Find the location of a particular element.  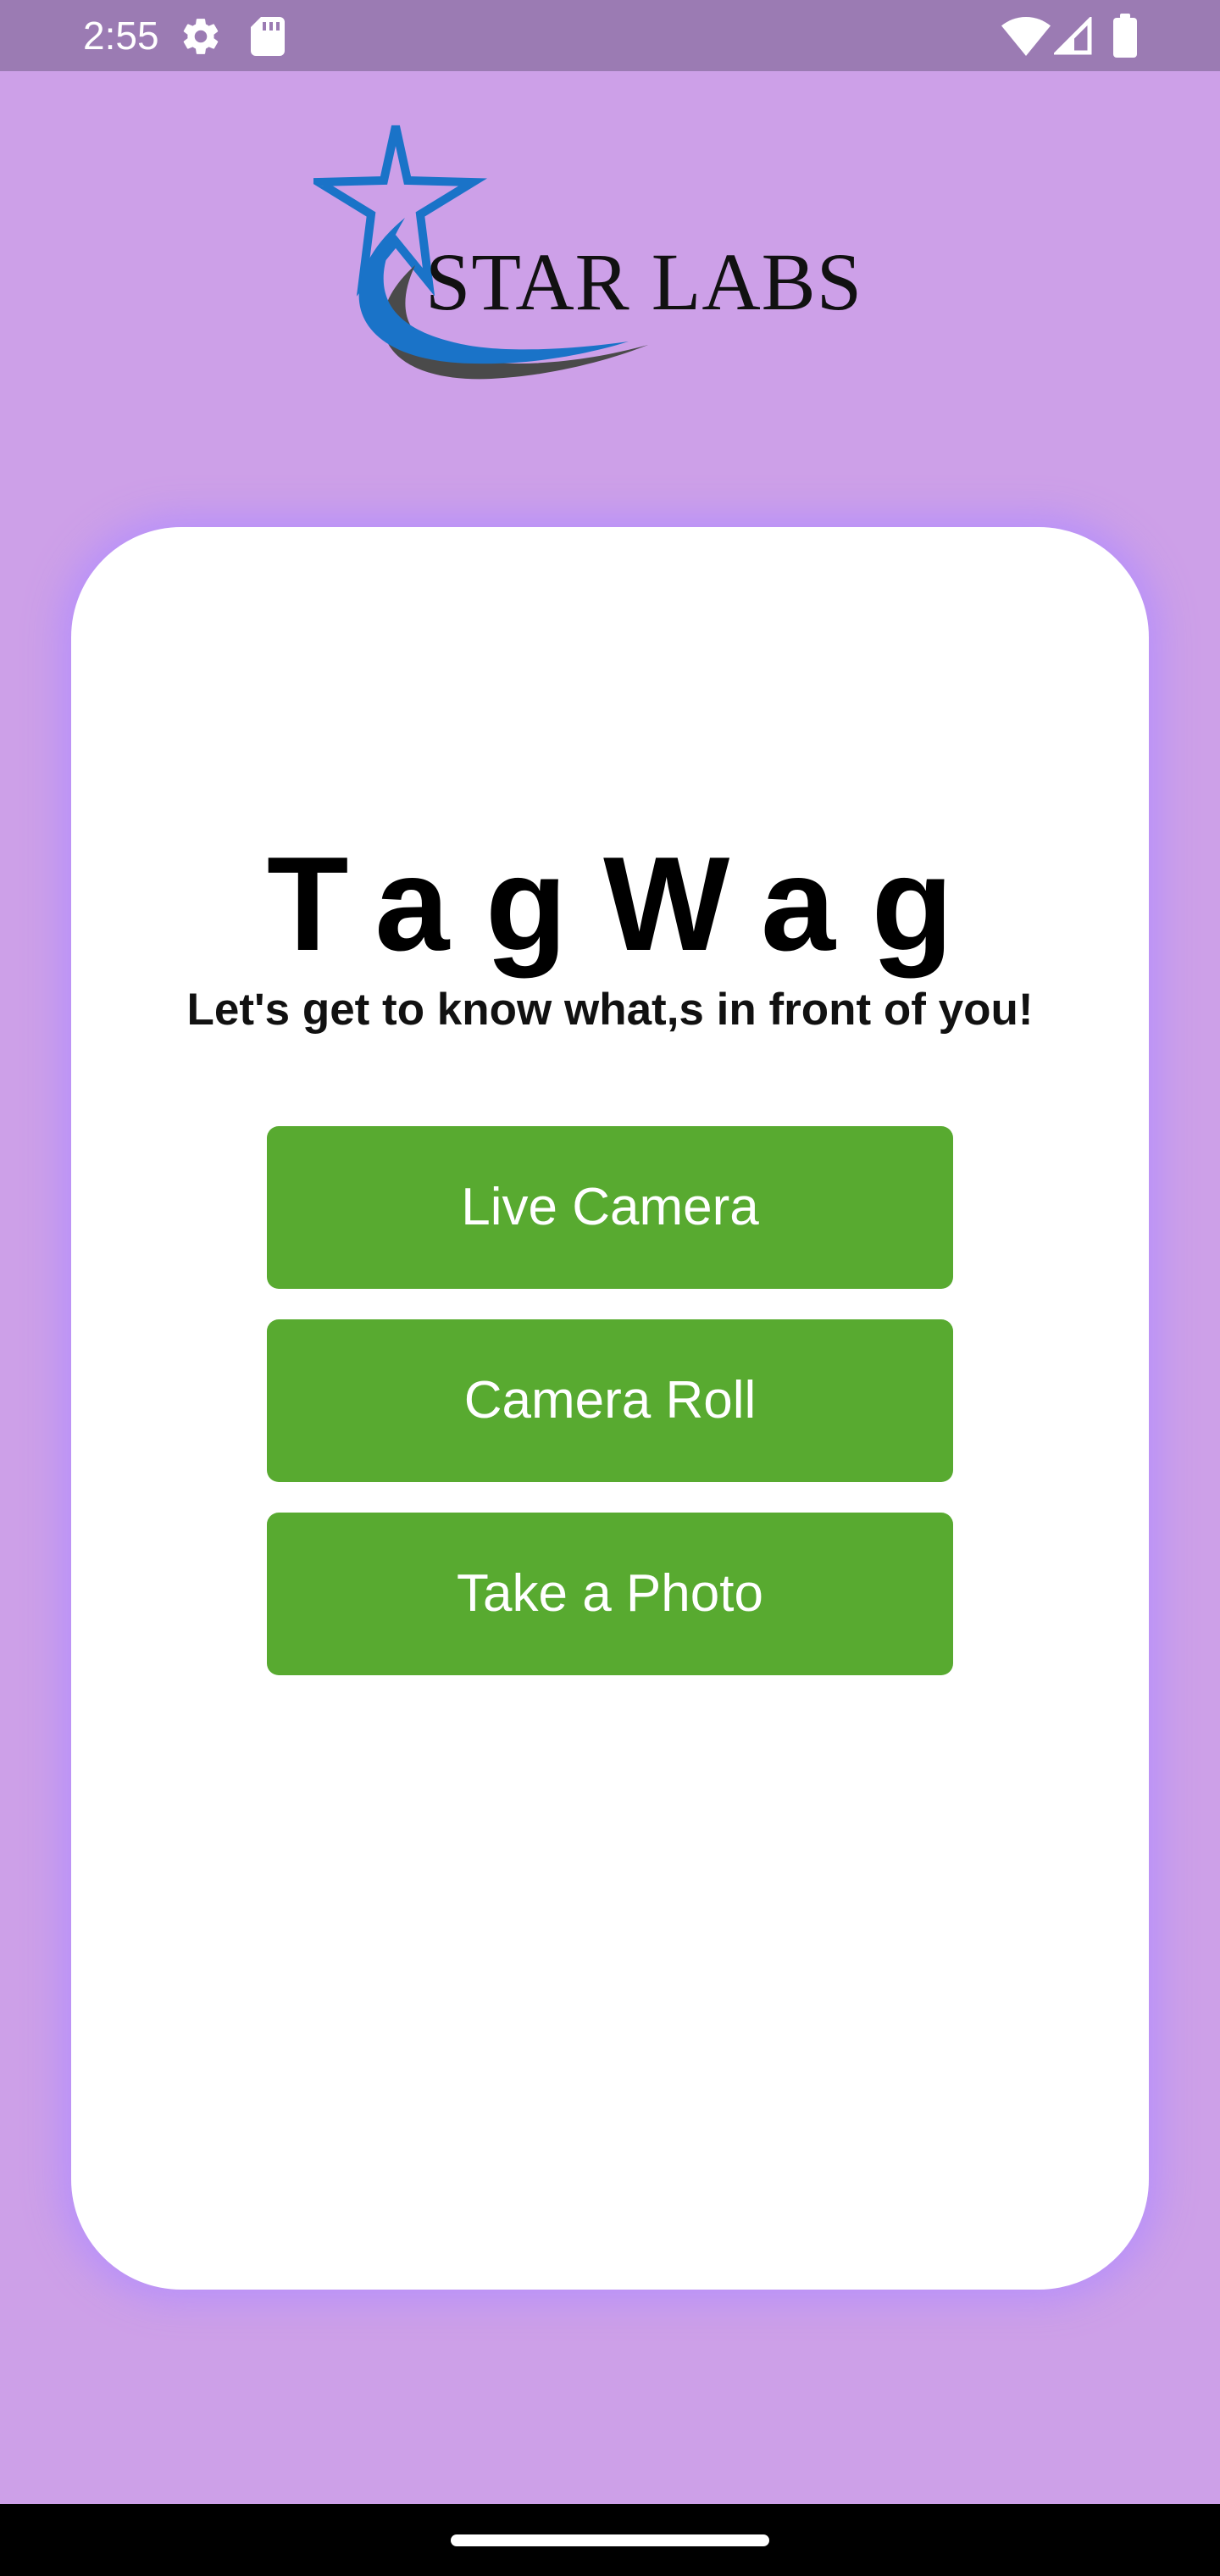

sd-card-icon is located at coordinates (268, 36).